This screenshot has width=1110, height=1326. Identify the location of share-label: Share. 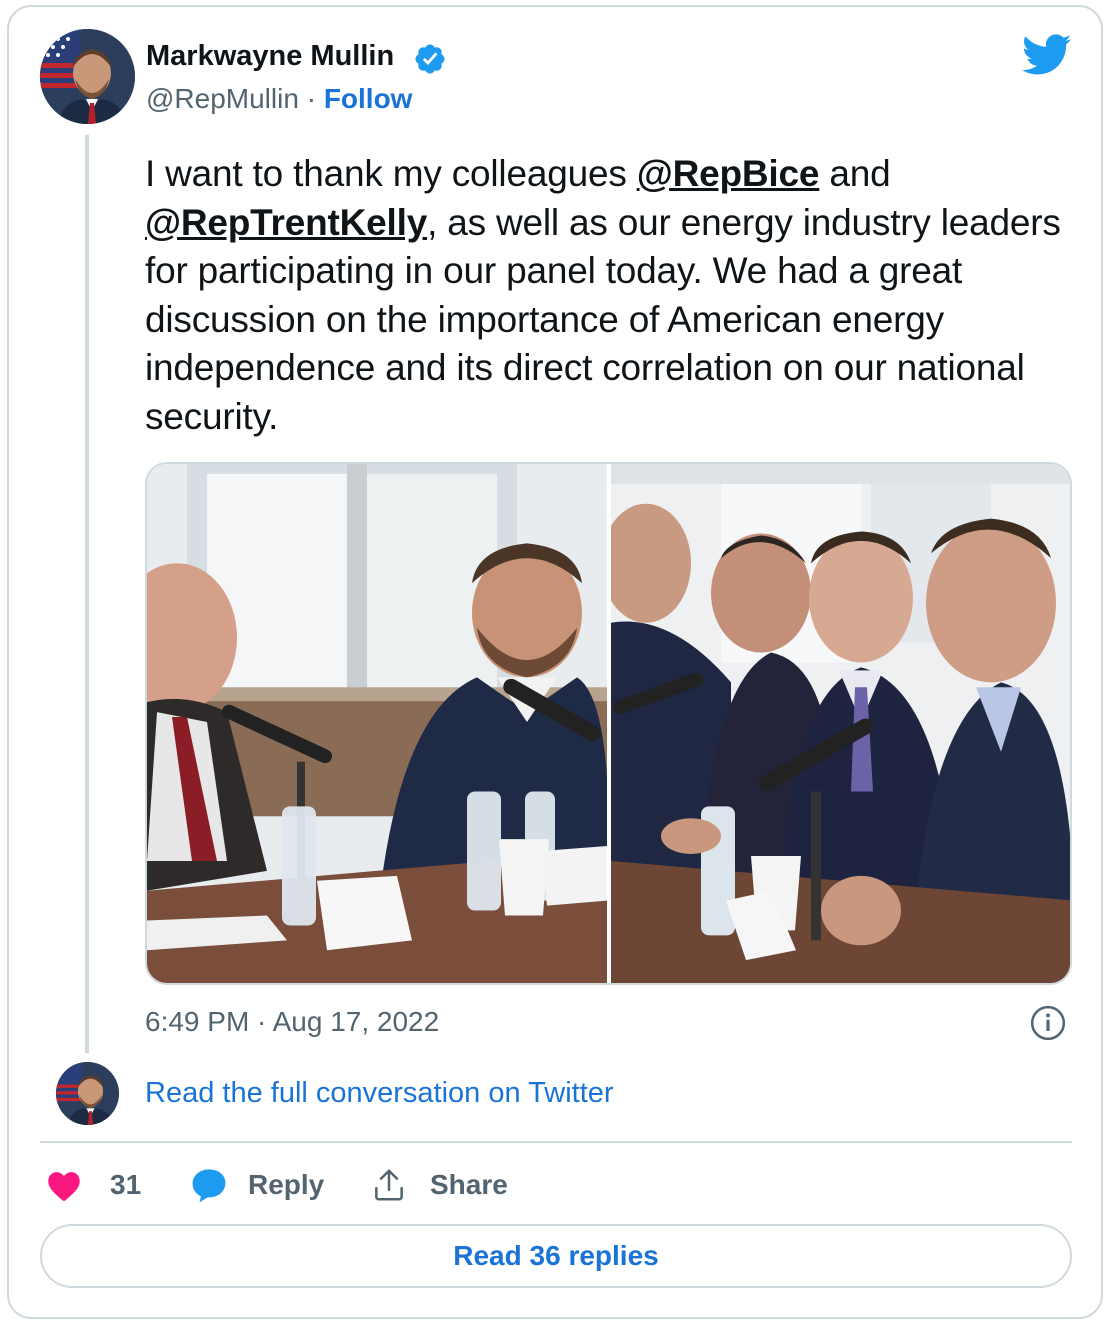
(469, 1184).